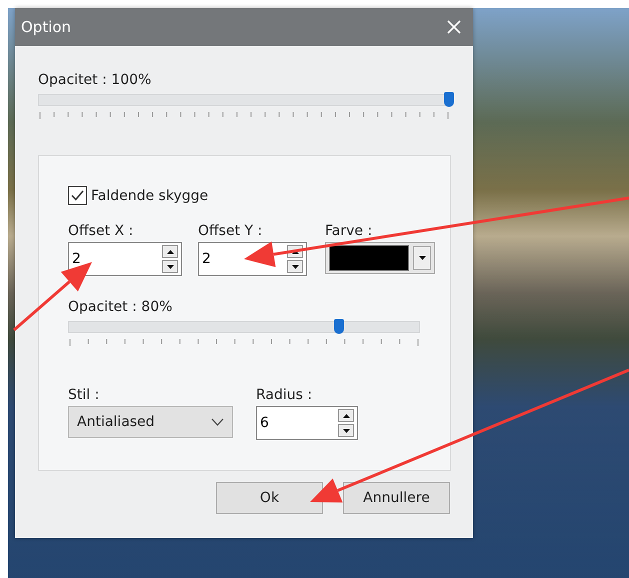 The width and height of the screenshot is (629, 578). I want to click on opacity-label: Opacitet : 100%, so click(95, 80).